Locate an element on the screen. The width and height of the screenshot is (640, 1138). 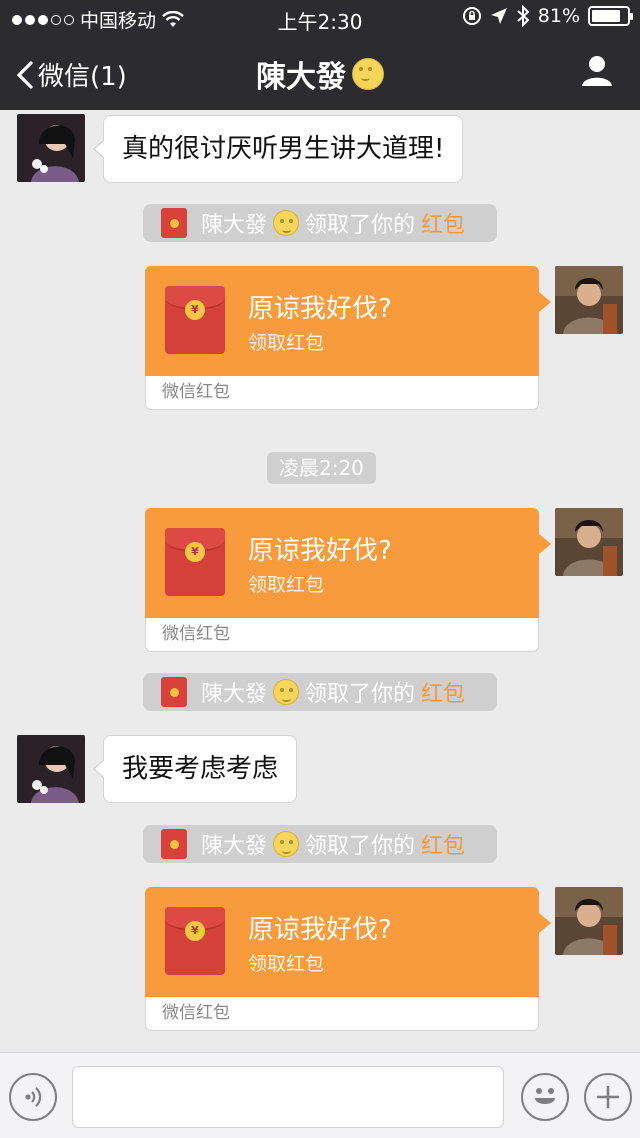
battery-percent: 81% is located at coordinates (558, 16).